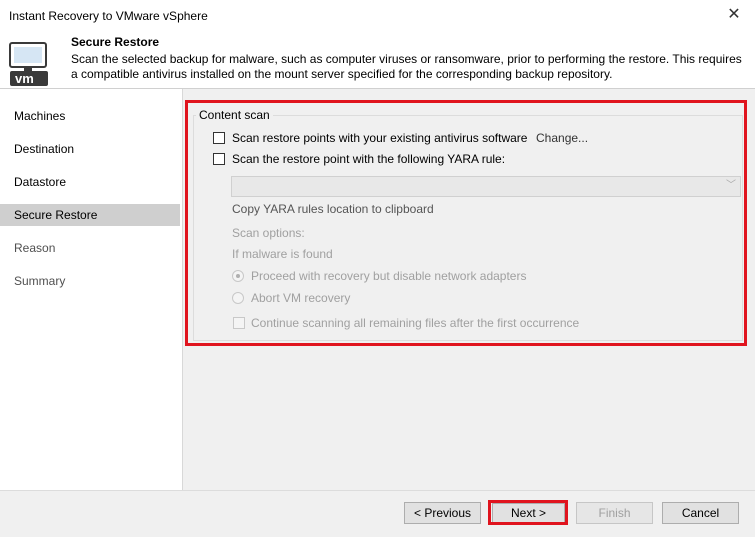 The width and height of the screenshot is (755, 537). I want to click on finish-button: Finish, so click(614, 513).